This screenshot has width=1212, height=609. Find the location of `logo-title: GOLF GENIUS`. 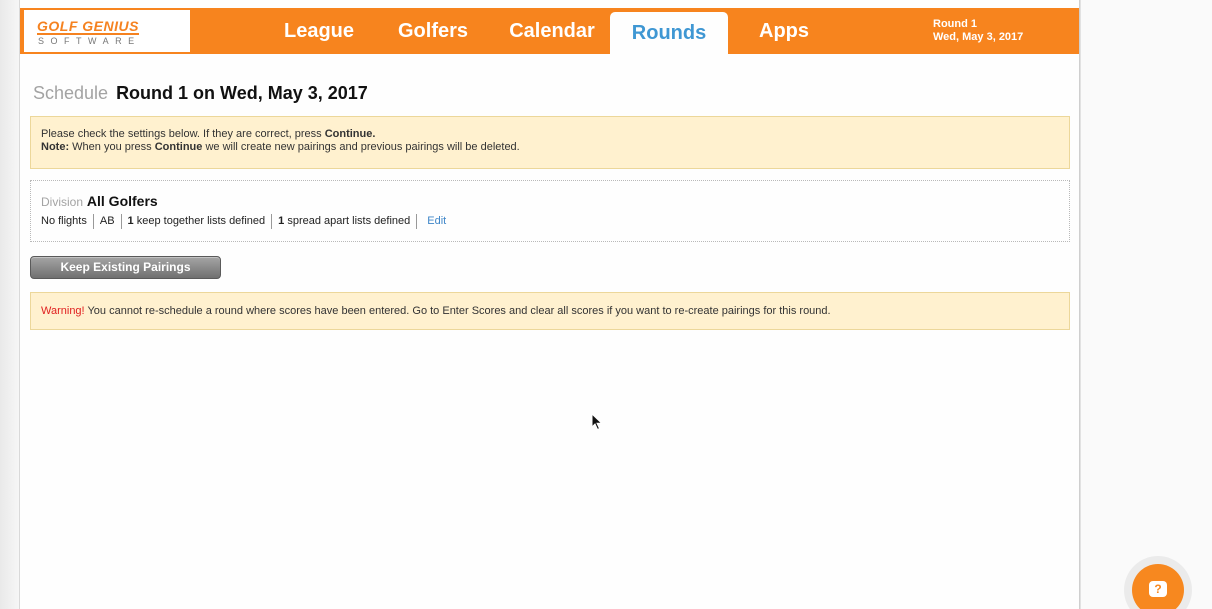

logo-title: GOLF GENIUS is located at coordinates (88, 26).